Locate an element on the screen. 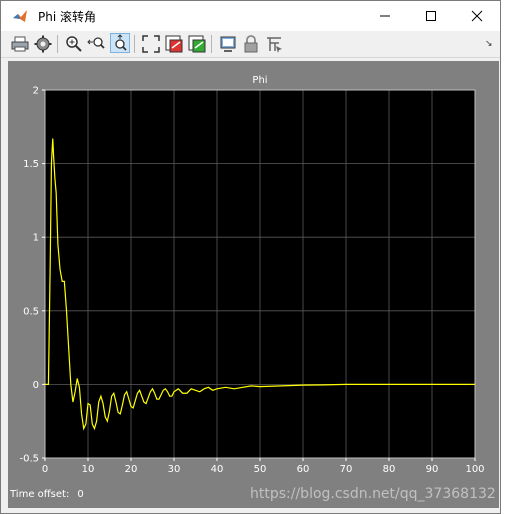 This screenshot has width=506, height=514. time-offset-value: 0 is located at coordinates (80, 494).